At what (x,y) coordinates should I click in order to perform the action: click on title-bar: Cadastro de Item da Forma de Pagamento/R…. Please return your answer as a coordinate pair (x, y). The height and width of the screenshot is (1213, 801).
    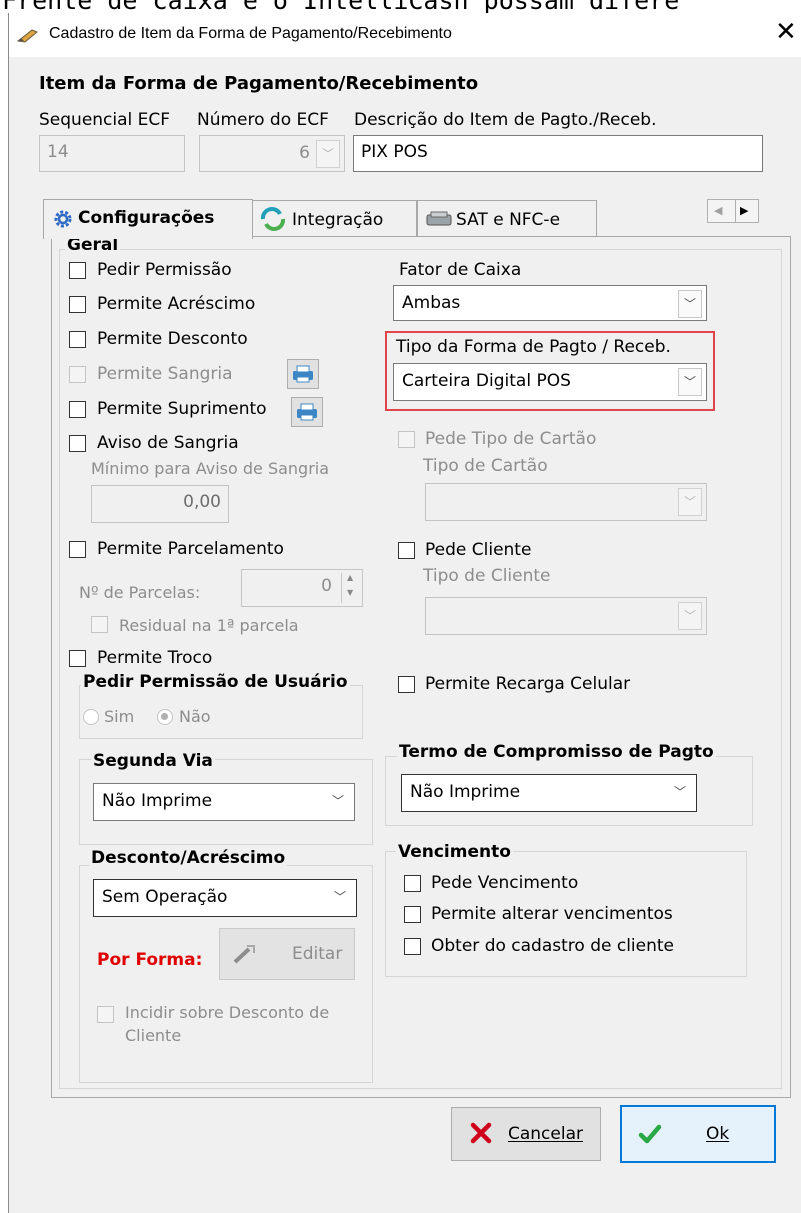
    Looking at the image, I should click on (405, 35).